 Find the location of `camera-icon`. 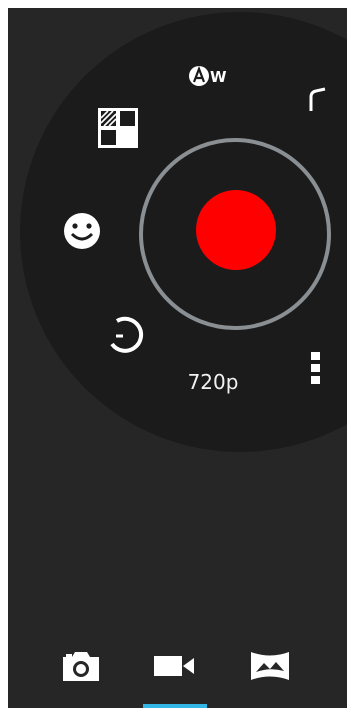

camera-icon is located at coordinates (81, 666).